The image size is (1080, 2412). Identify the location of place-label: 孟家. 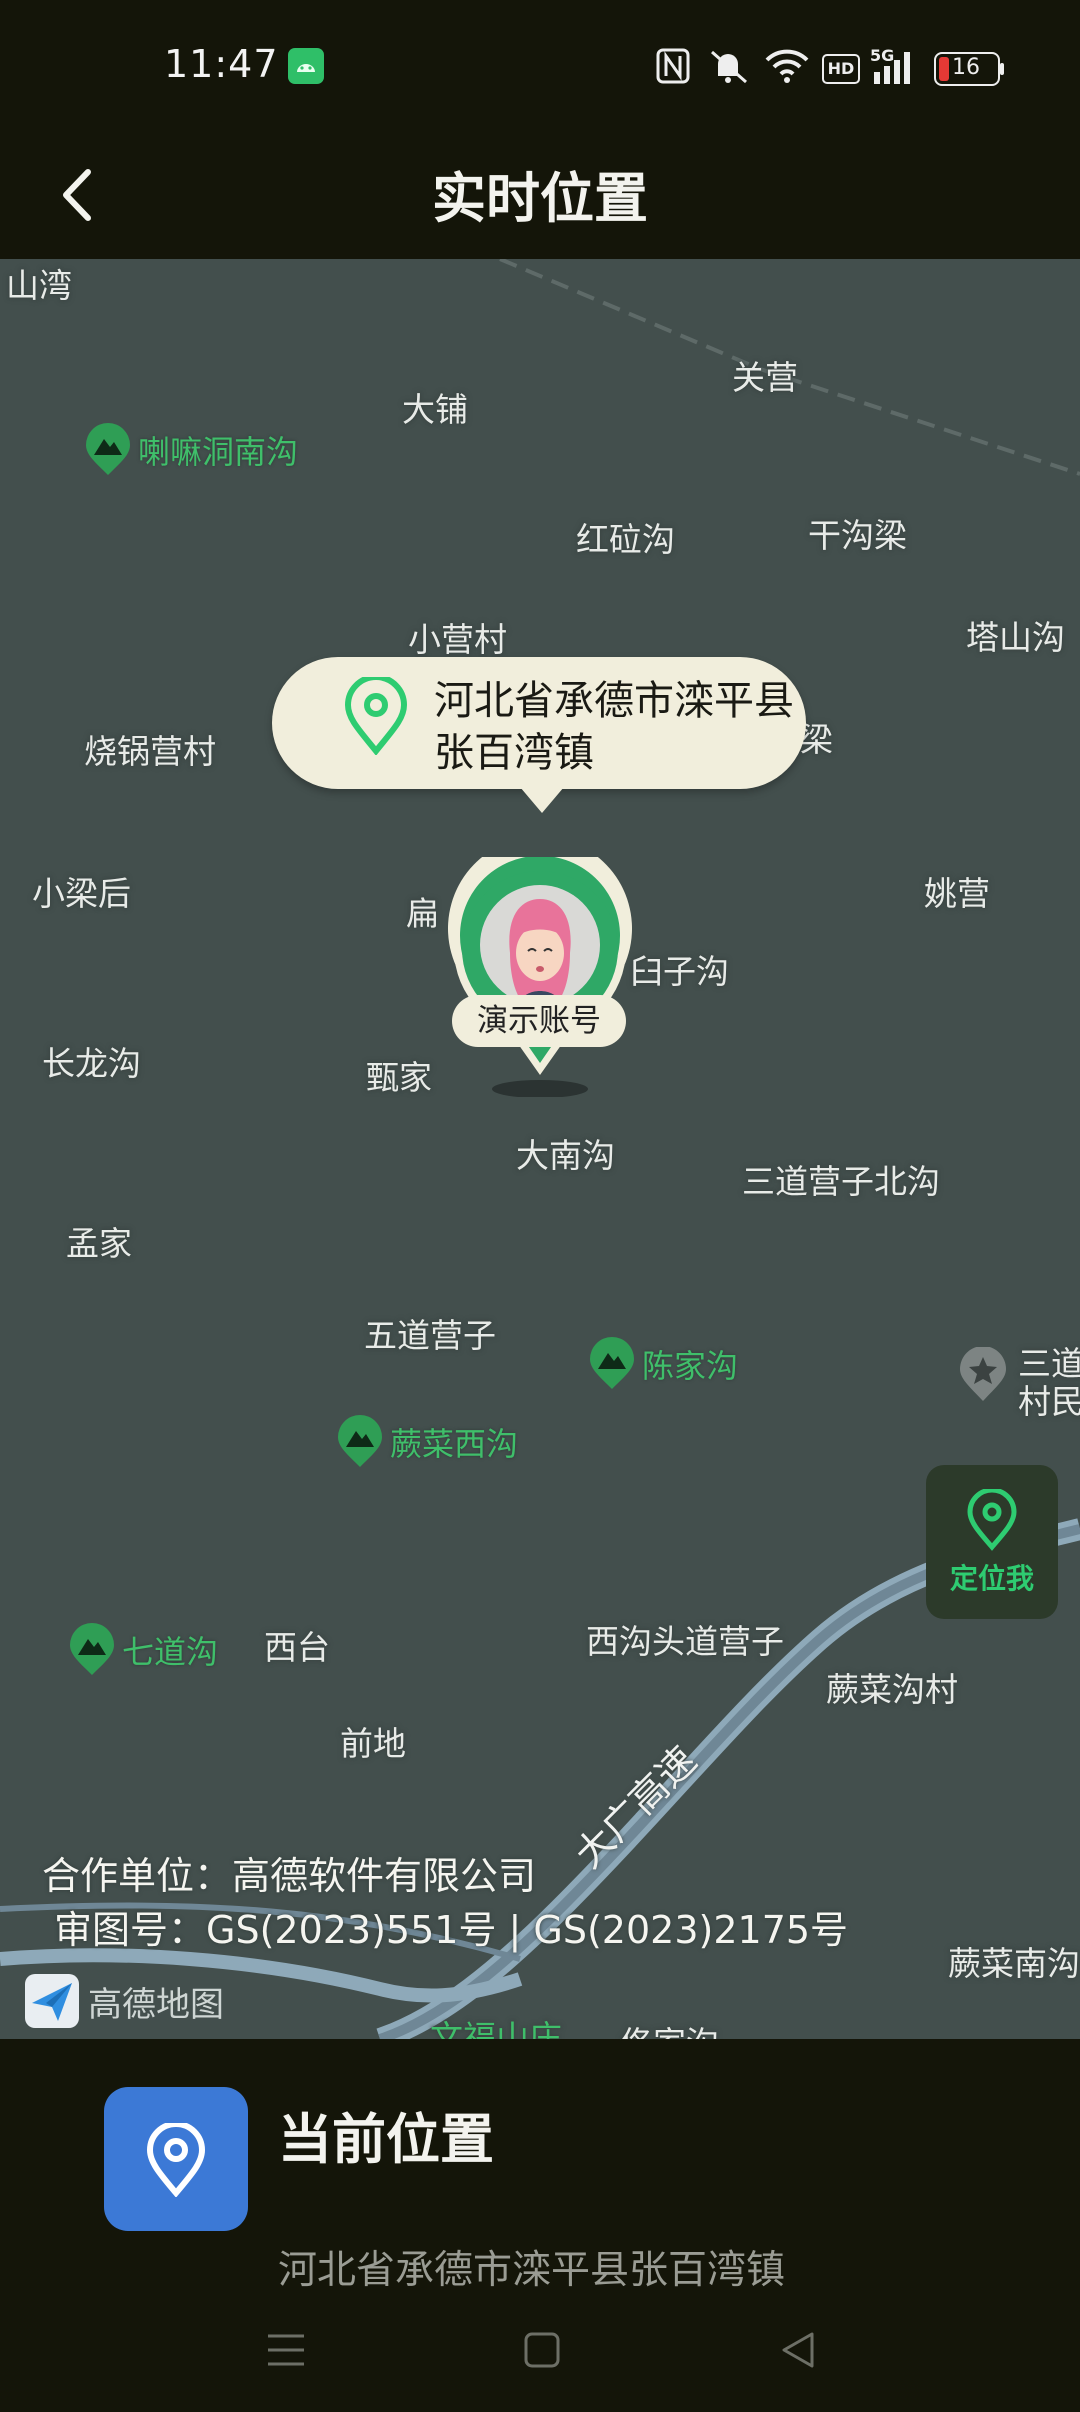
(99, 1243).